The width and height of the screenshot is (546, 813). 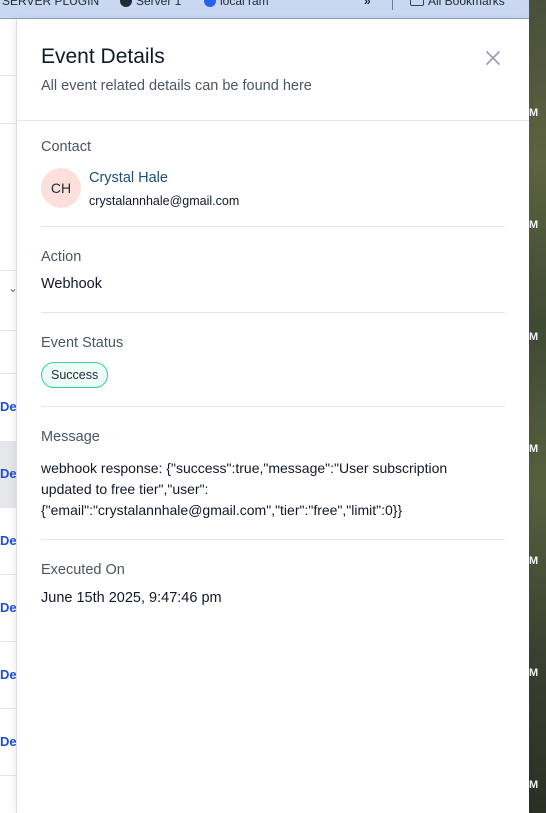 I want to click on avatar: CH, so click(x=61, y=188).